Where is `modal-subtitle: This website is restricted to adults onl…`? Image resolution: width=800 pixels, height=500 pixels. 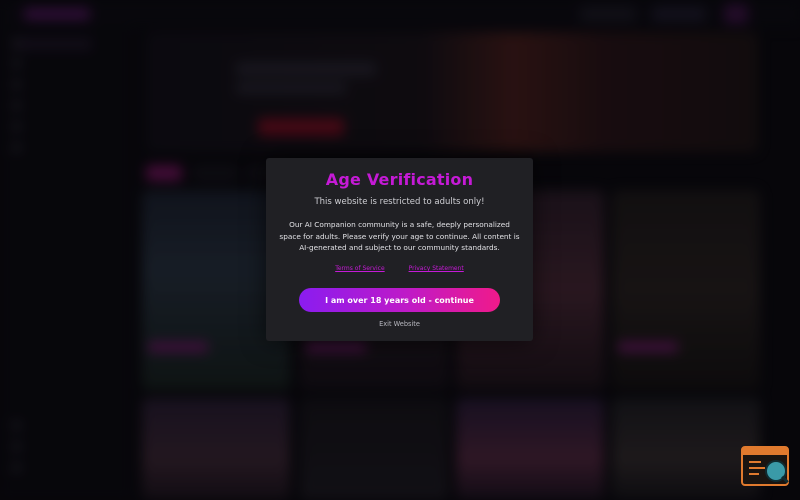
modal-subtitle: This website is restricted to adults onl… is located at coordinates (399, 202).